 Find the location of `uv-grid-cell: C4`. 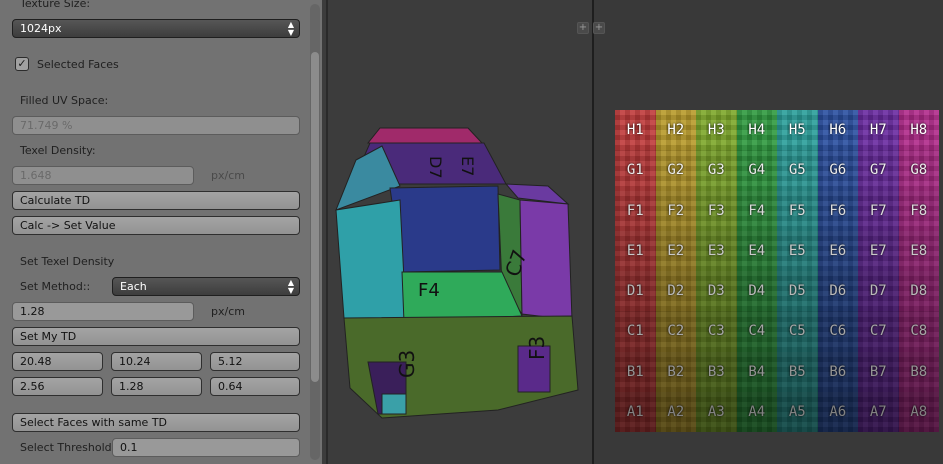

uv-grid-cell: C4 is located at coordinates (756, 331).